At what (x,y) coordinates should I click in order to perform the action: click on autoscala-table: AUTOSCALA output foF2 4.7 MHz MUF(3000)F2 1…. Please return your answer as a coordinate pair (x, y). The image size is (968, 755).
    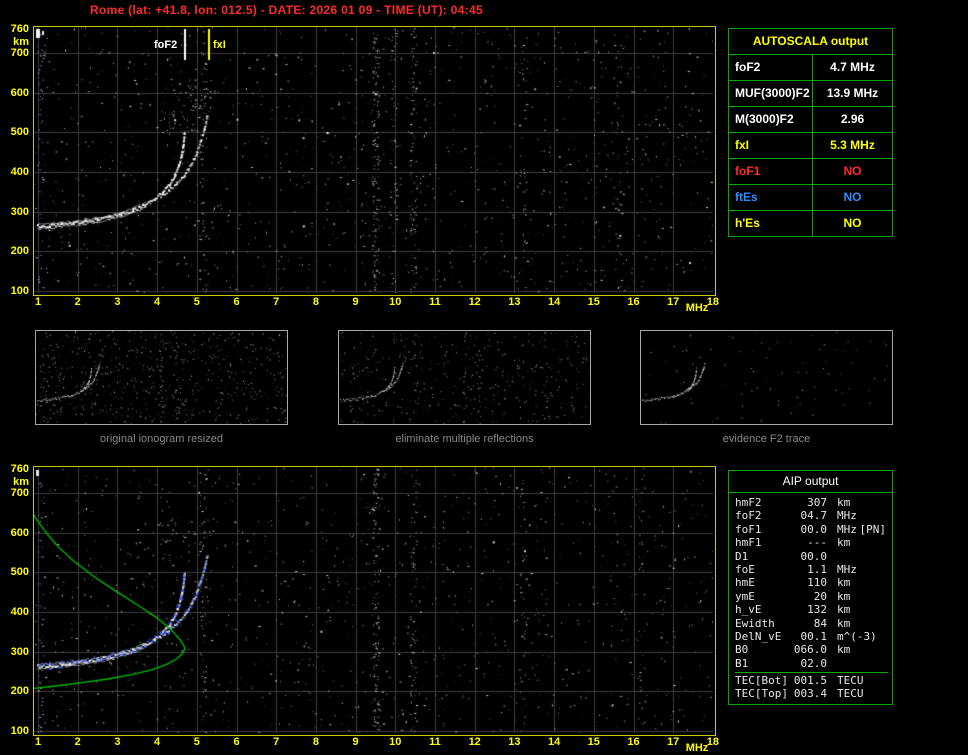
    Looking at the image, I should click on (810, 132).